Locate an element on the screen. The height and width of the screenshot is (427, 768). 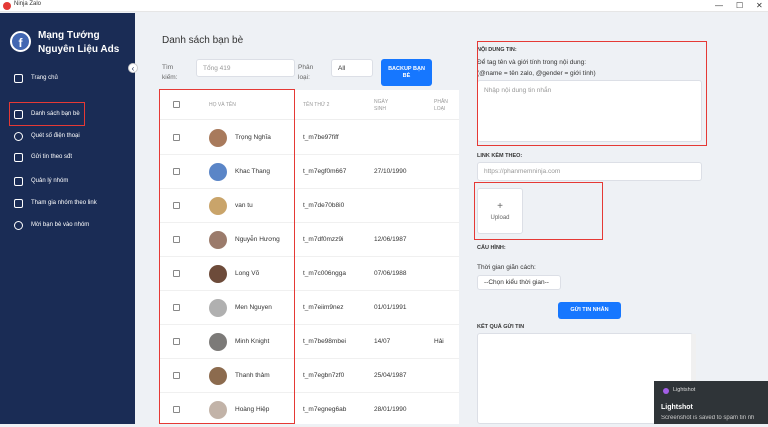
friend-dob: 28/01/1990 is located at coordinates (390, 409).